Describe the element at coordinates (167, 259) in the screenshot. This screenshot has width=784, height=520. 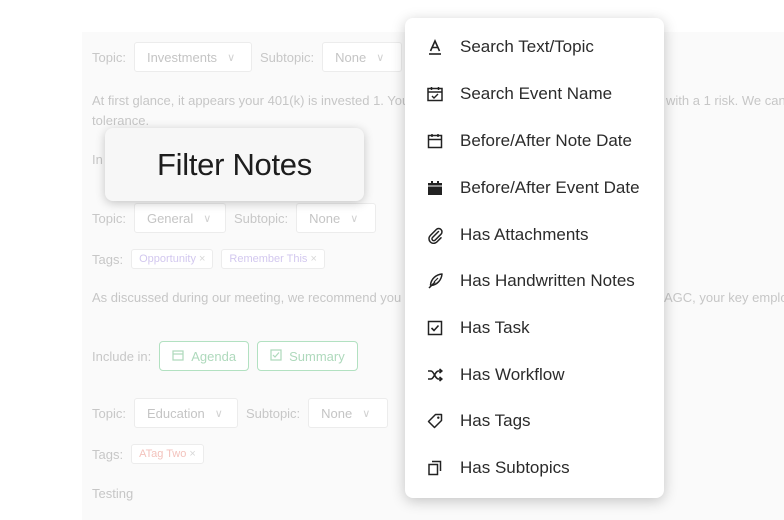
I see `tag-label: Opportunity` at that location.